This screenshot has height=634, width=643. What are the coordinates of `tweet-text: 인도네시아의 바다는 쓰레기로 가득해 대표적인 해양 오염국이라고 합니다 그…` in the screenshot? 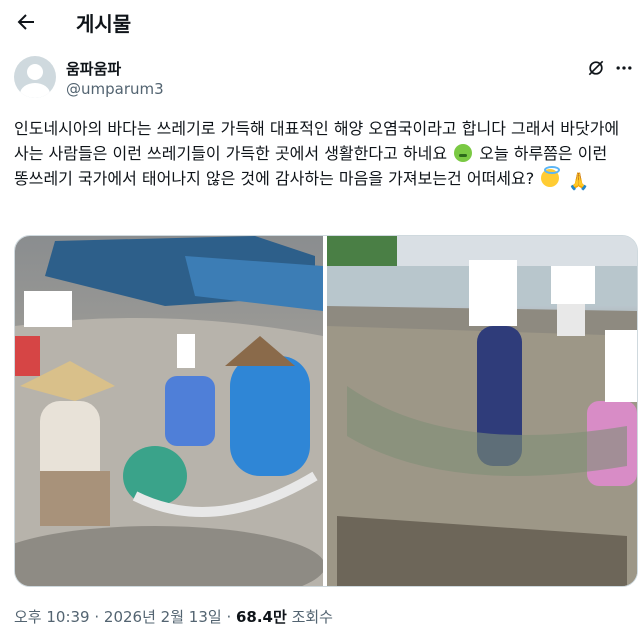 It's located at (323, 155).